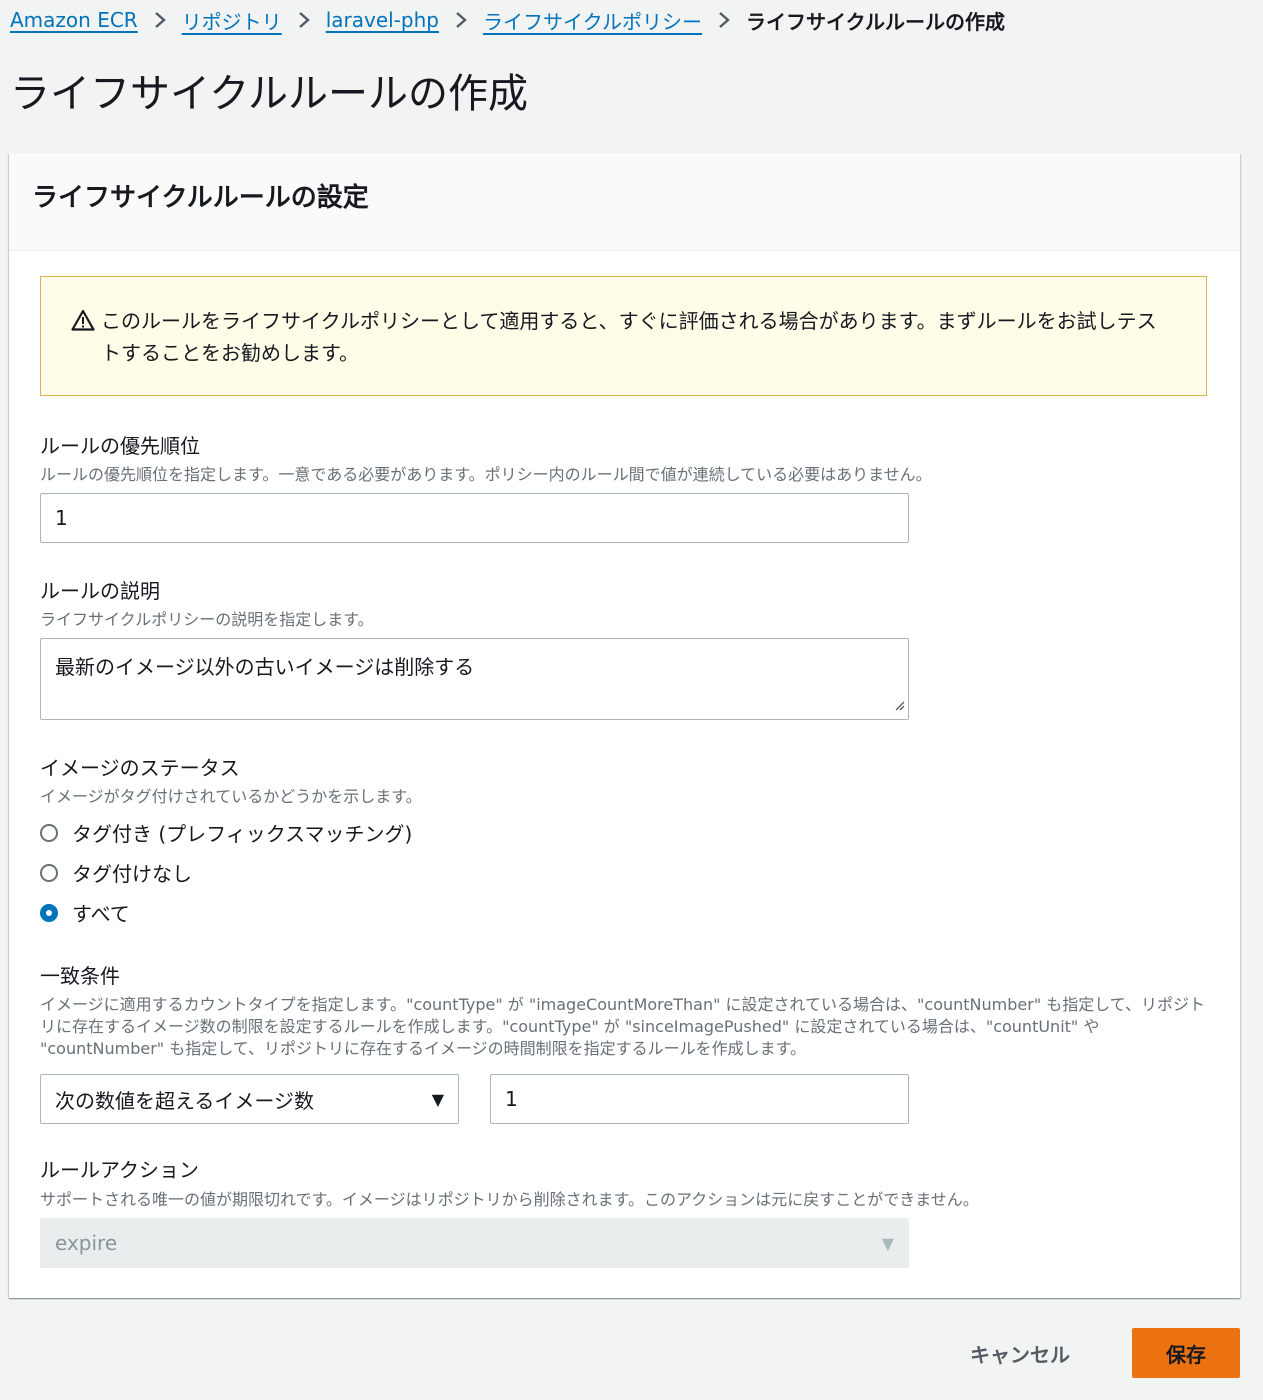  I want to click on description-textarea: 最新のイメージ以外の古いイメージは削除する, so click(474, 679).